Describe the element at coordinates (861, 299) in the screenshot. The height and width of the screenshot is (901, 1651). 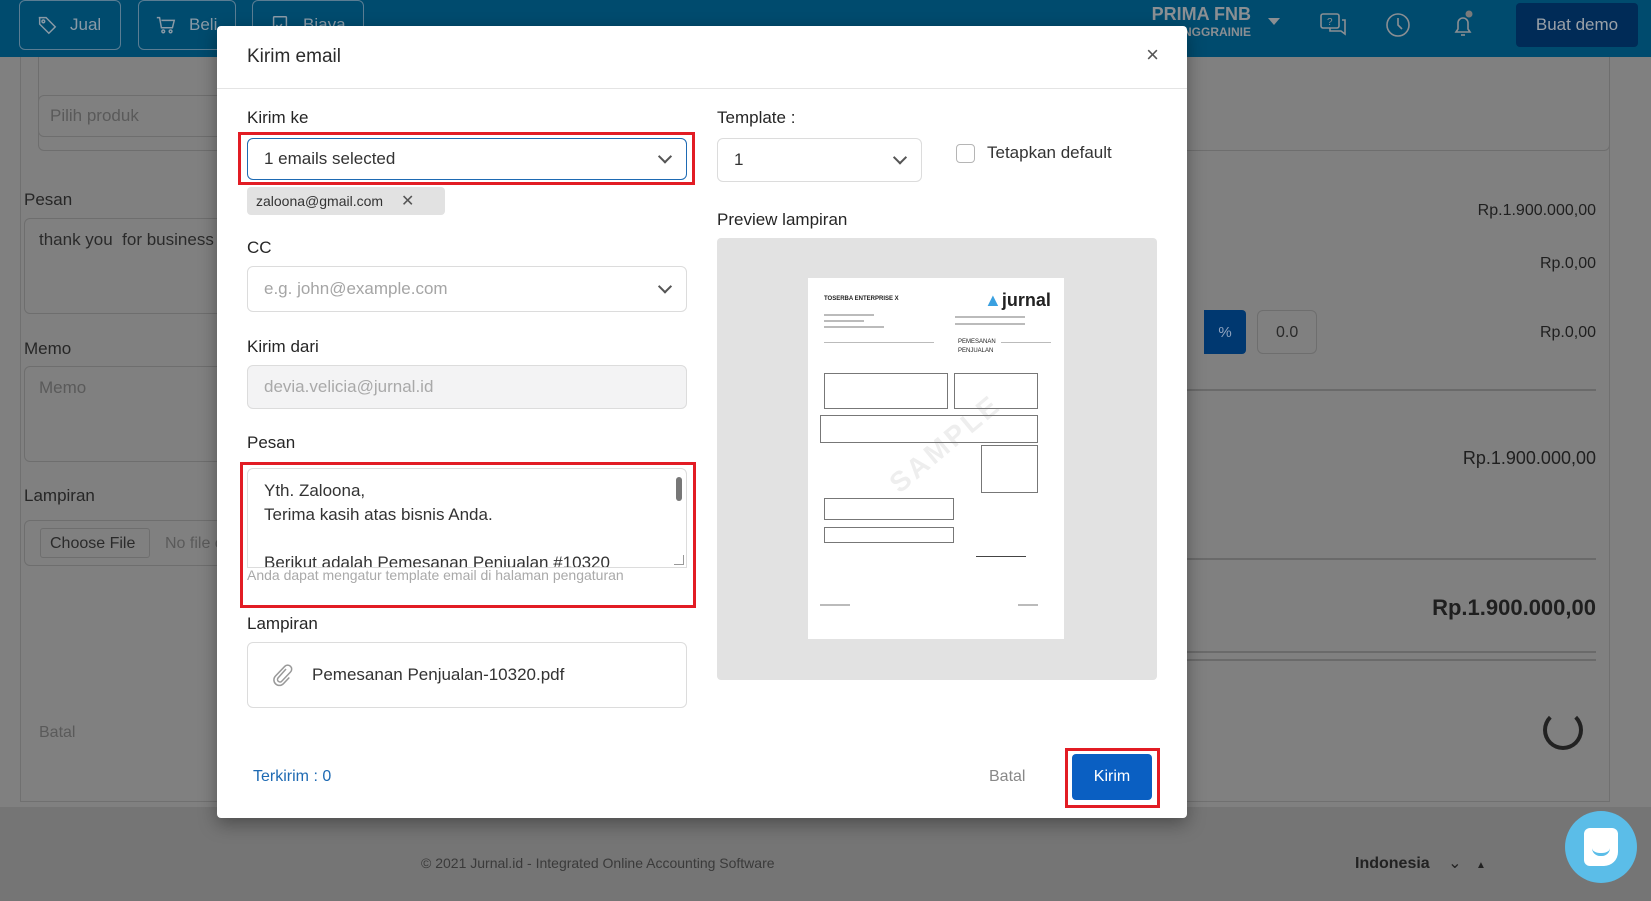
I see `doc-company: TOSERBA ENTERPRISE X` at that location.